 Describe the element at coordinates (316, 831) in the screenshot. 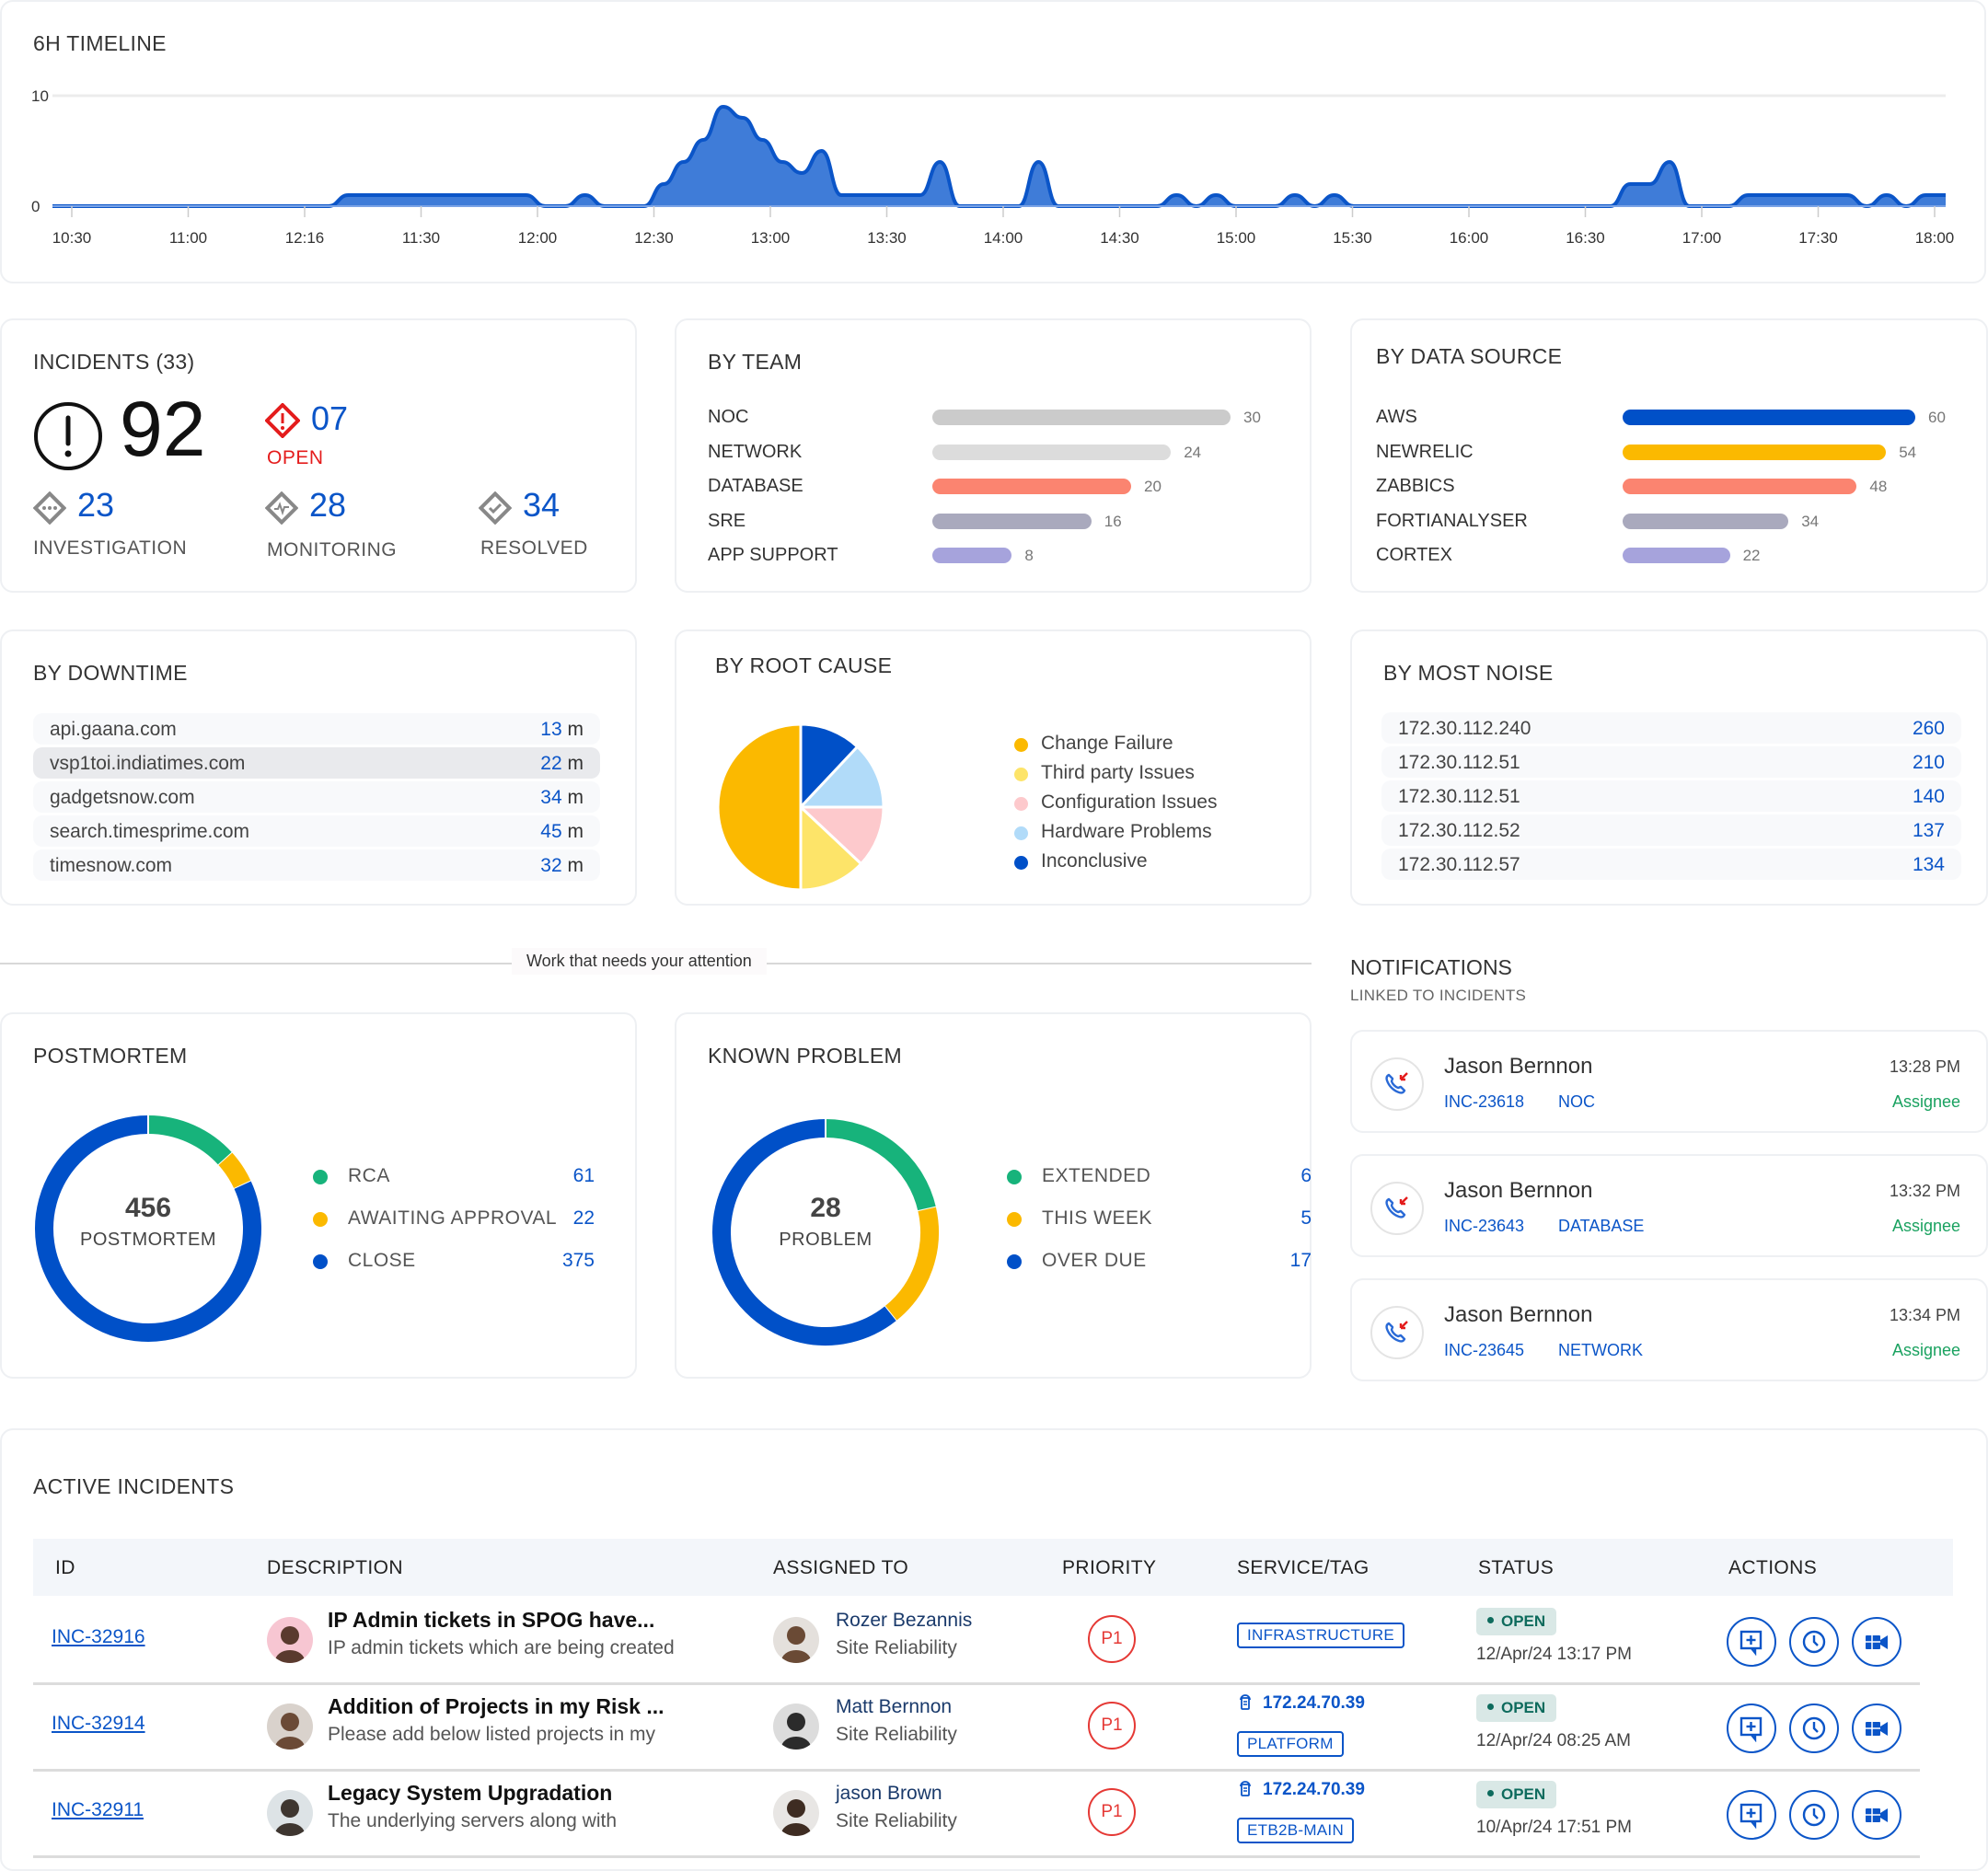

I see `downtime-row: search.timesprime.com 45 m` at that location.